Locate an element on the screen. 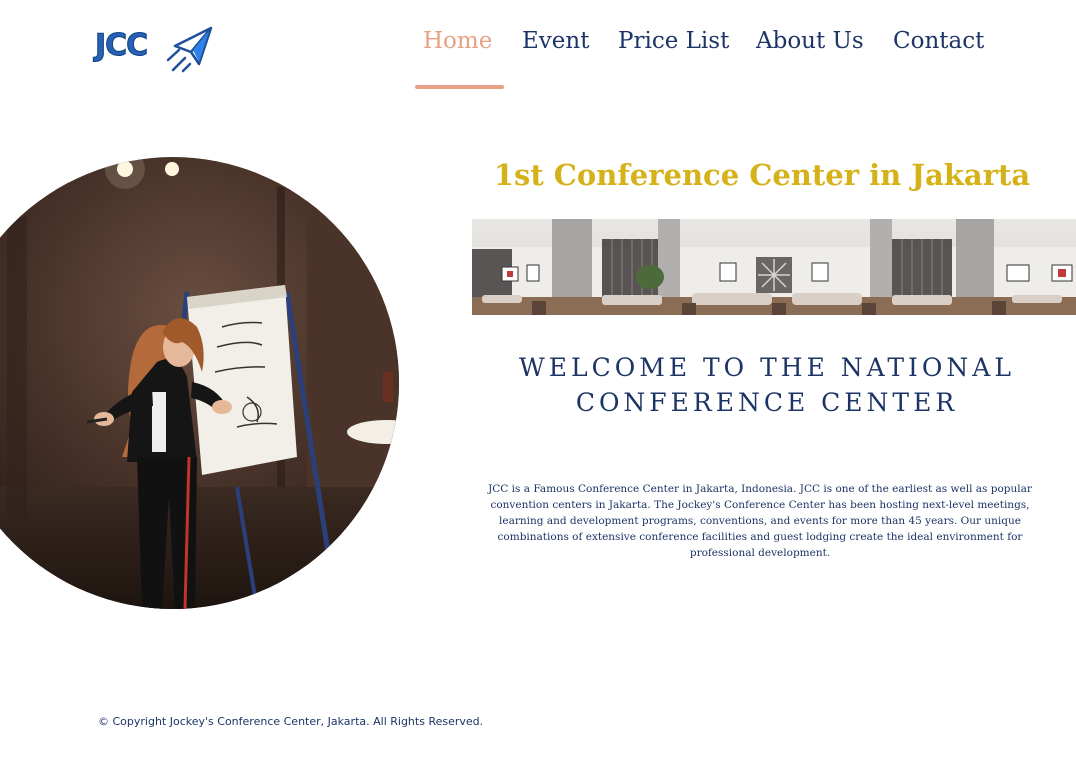  paper-plane-icon is located at coordinates (189, 49).